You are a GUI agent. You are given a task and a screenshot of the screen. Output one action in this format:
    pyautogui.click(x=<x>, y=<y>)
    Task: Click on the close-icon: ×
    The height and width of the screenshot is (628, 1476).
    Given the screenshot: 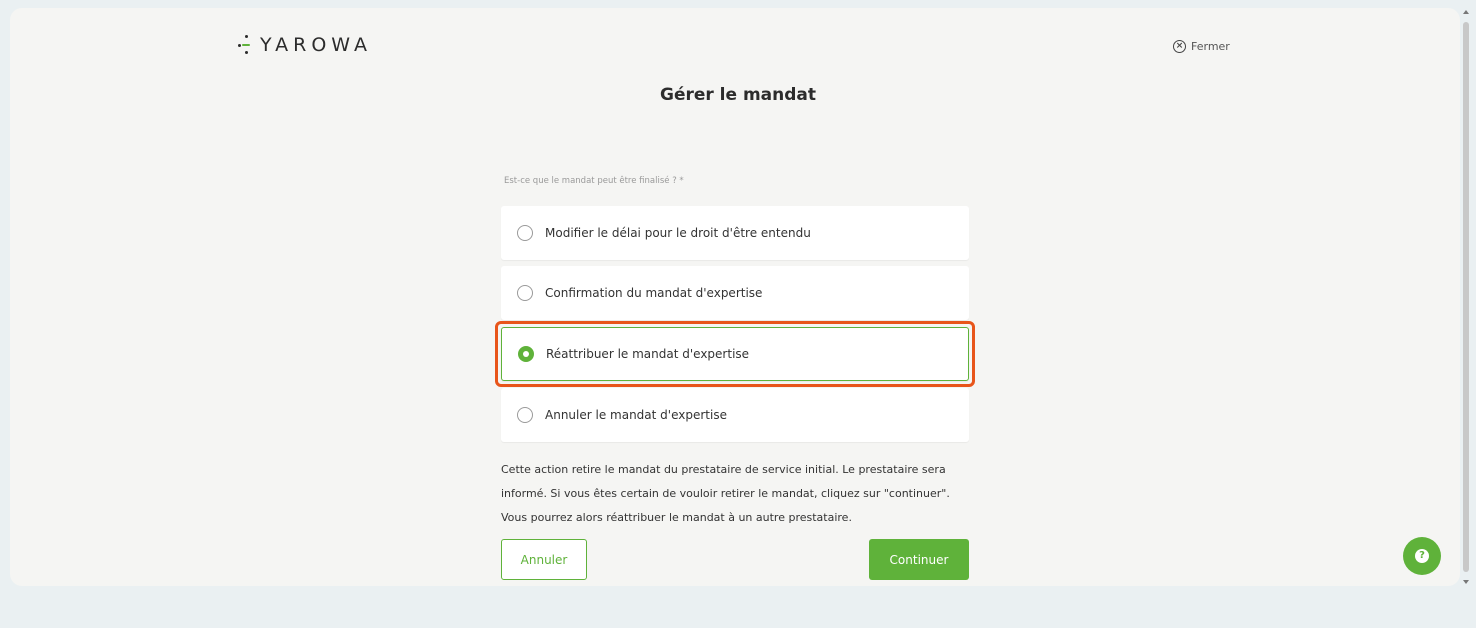 What is the action you would take?
    pyautogui.click(x=1179, y=46)
    